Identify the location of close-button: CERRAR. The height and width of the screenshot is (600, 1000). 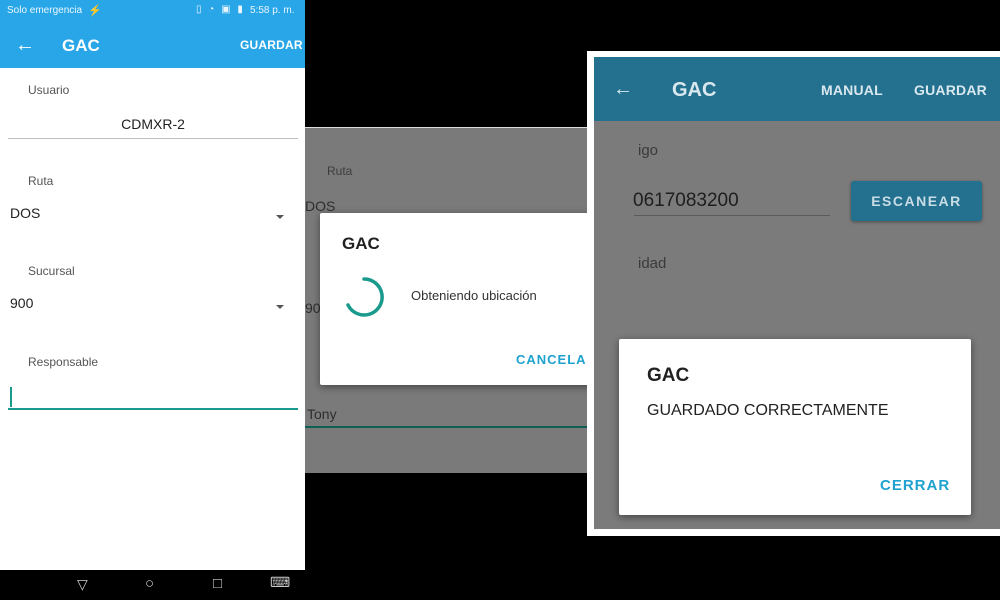
(915, 485).